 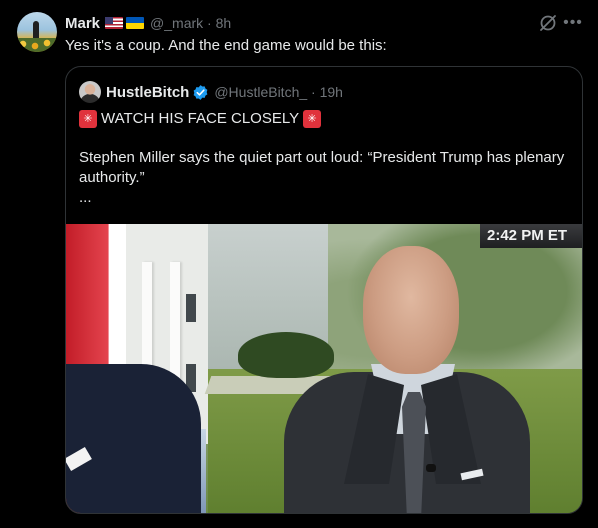 What do you see at coordinates (190, 23) in the screenshot?
I see `author-handle-time: @_mark · 8h` at bounding box center [190, 23].